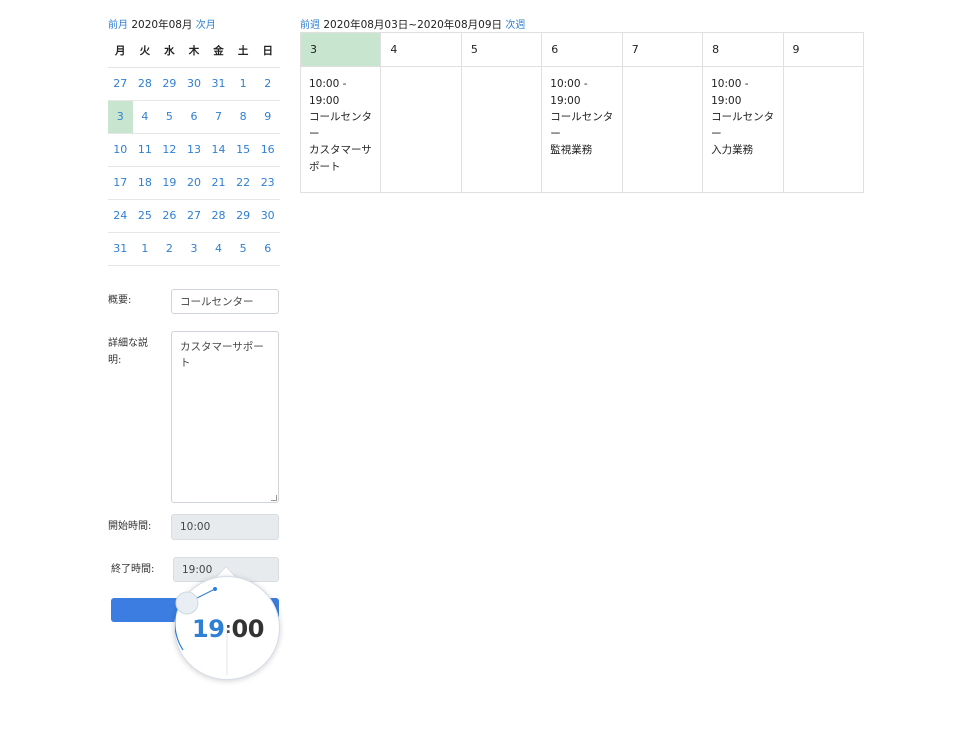 The height and width of the screenshot is (731, 960). Describe the element at coordinates (208, 629) in the screenshot. I see `clock-hours: 19` at that location.